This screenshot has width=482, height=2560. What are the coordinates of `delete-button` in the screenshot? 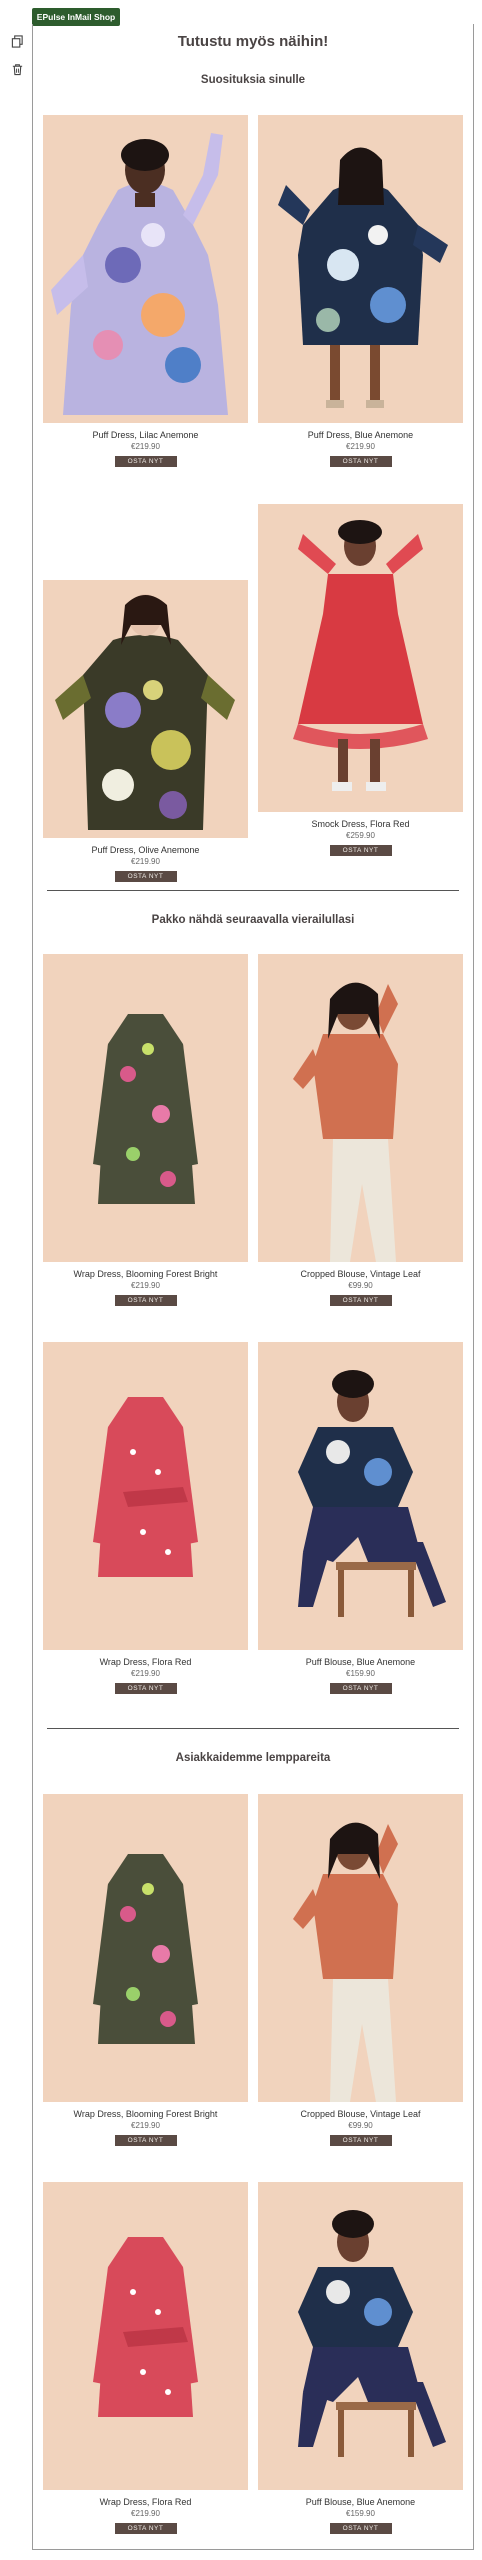 It's located at (17, 69).